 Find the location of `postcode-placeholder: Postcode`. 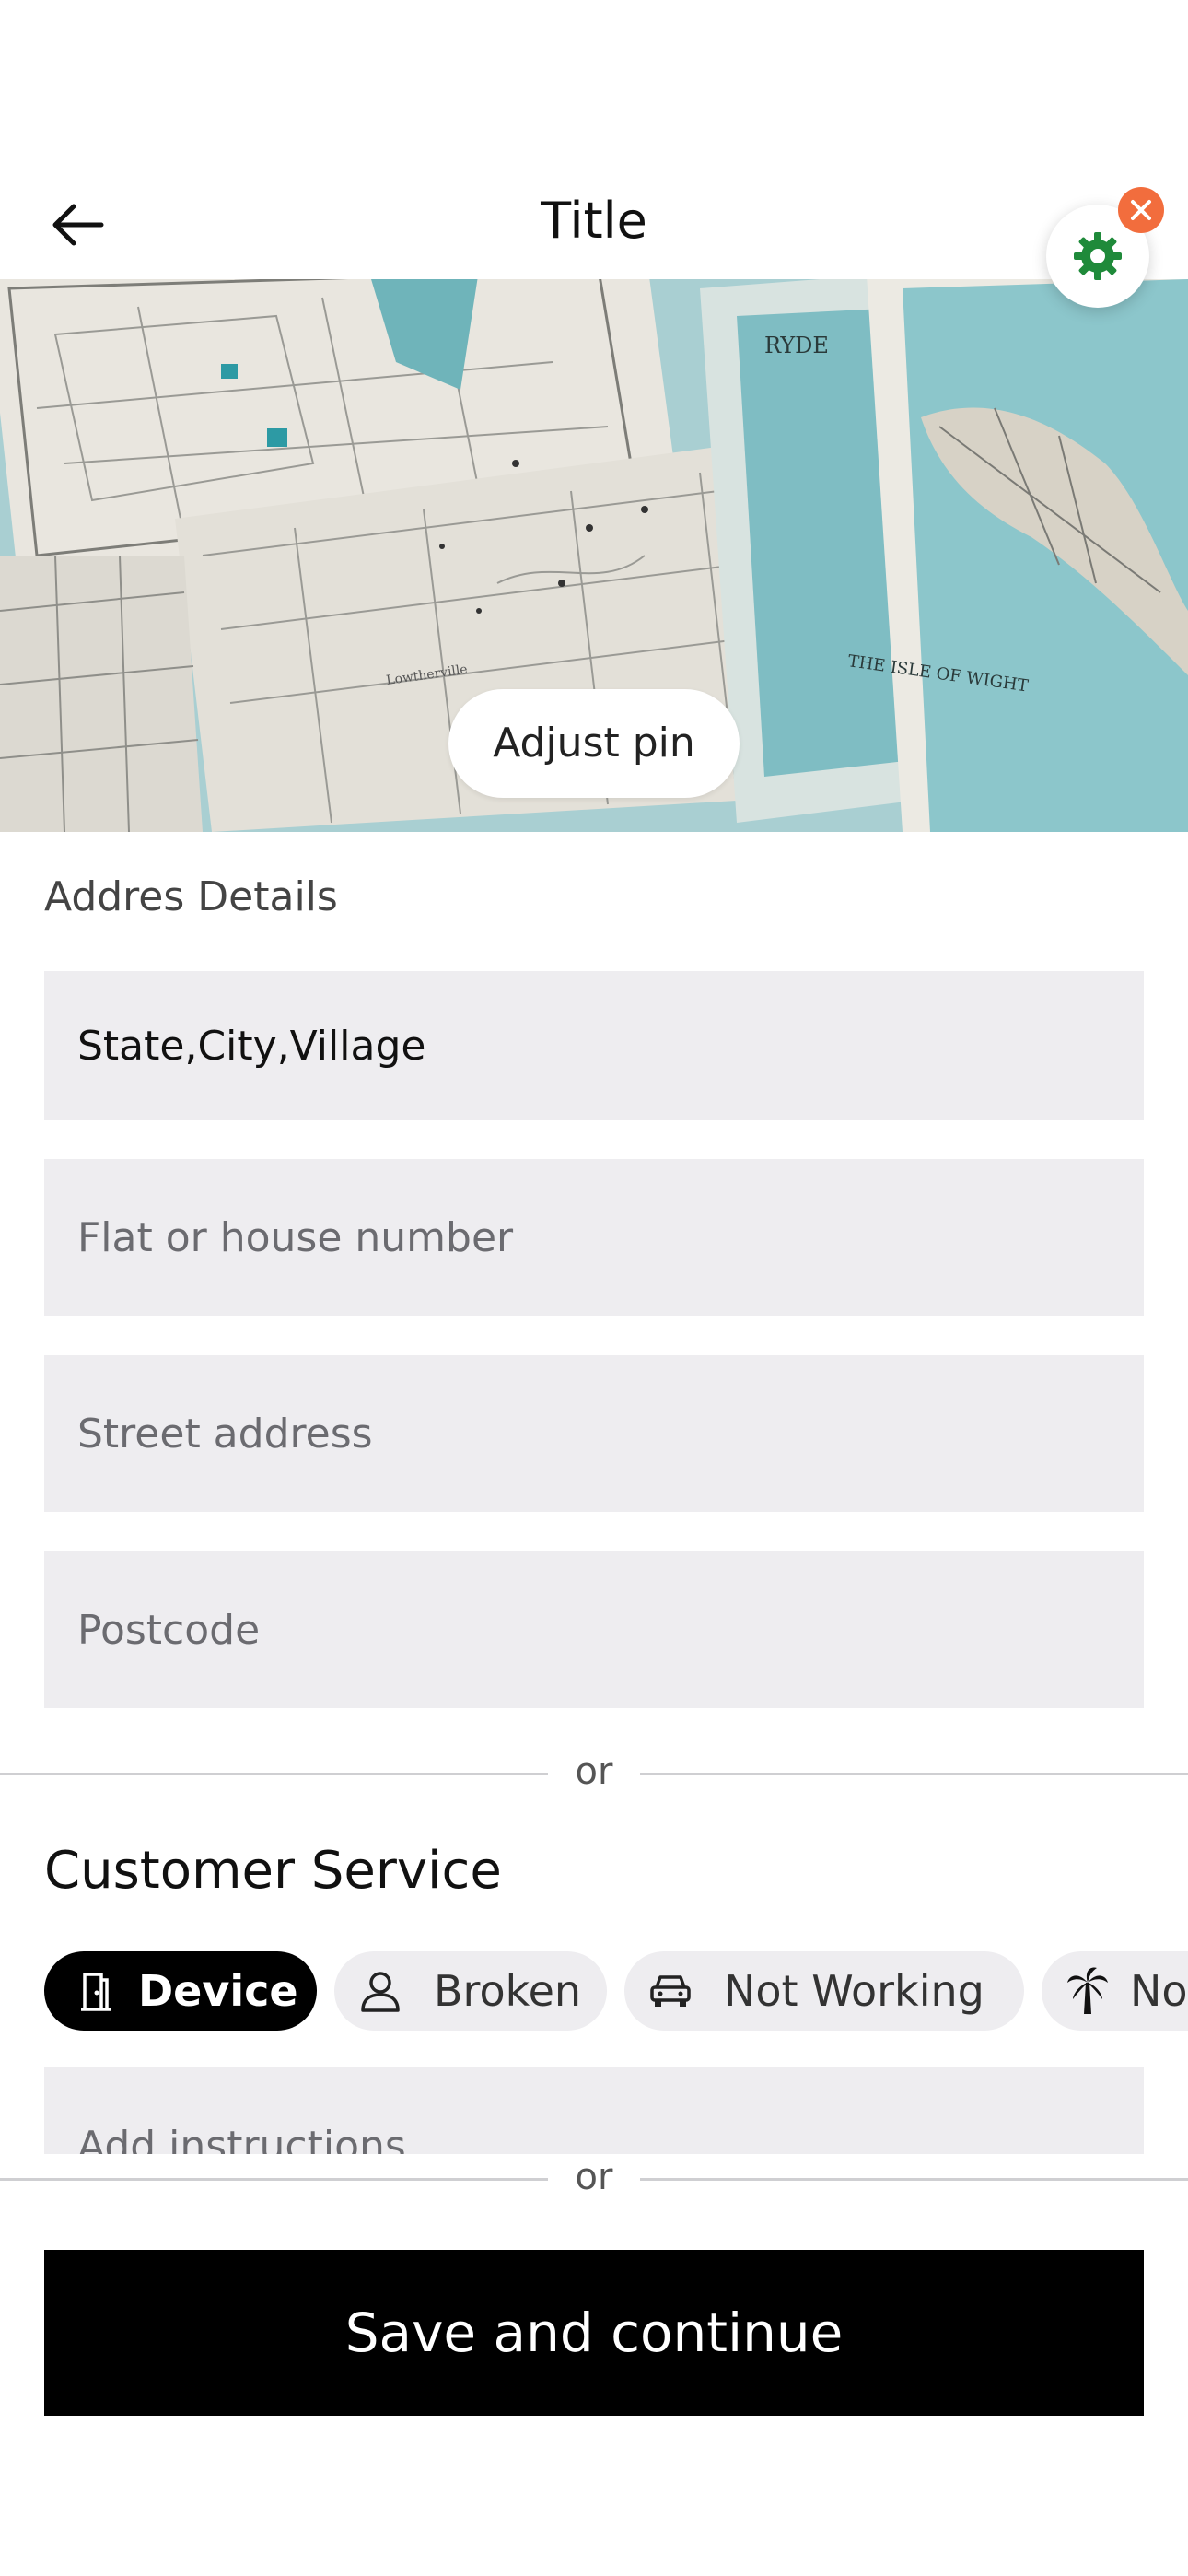

postcode-placeholder: Postcode is located at coordinates (169, 1630).